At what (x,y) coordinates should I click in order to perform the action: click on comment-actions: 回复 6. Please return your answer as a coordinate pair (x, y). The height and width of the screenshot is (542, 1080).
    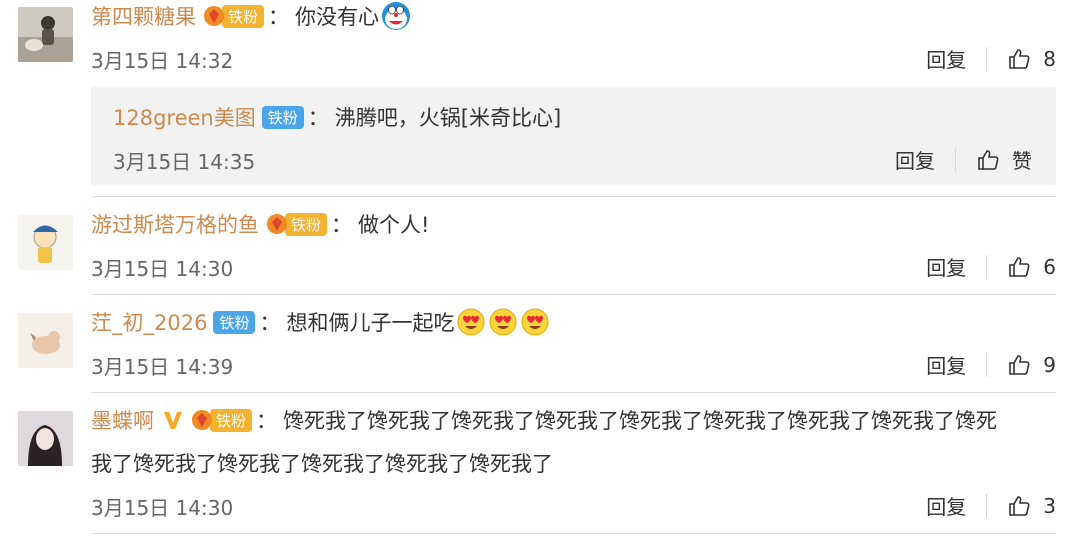
    Looking at the image, I should click on (991, 266).